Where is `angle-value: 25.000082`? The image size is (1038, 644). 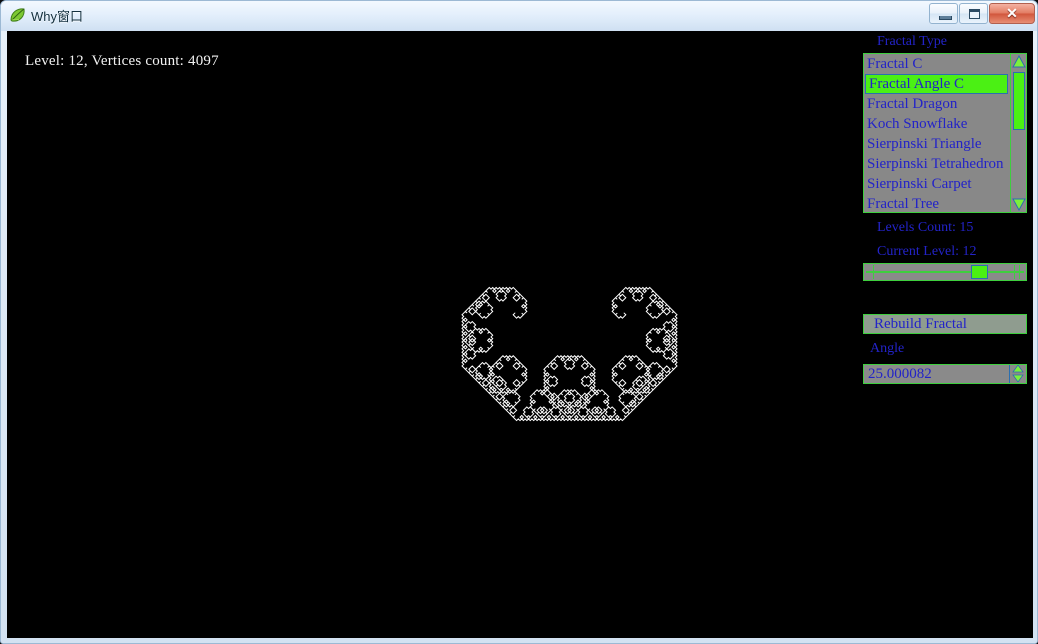 angle-value: 25.000082 is located at coordinates (900, 374).